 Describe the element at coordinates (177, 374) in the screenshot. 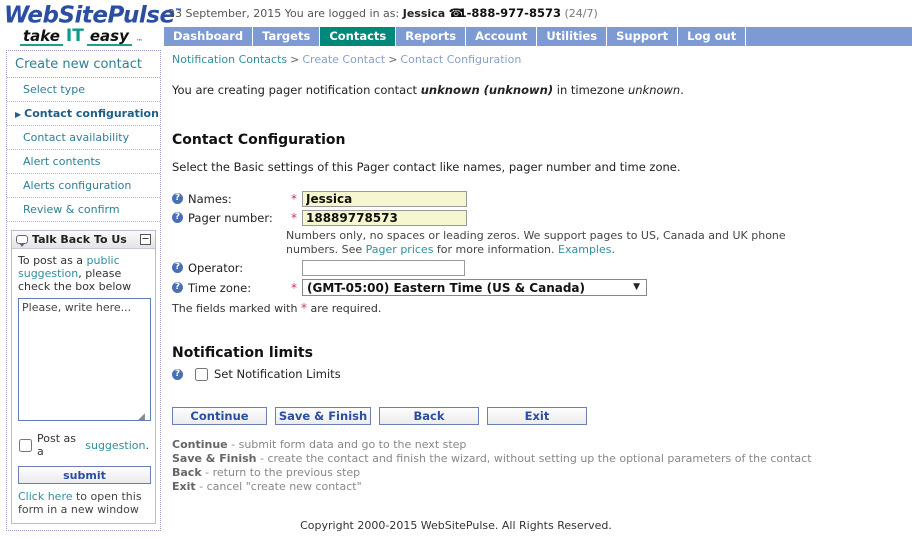

I see `help-icon-notification-limits: ?` at that location.